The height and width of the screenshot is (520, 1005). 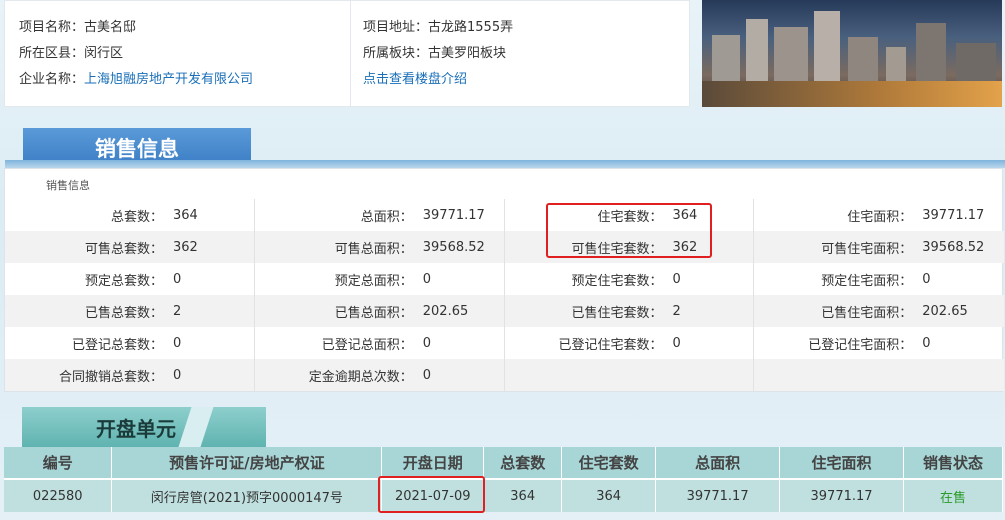 I want to click on sales-caption: 销售信息, so click(x=68, y=185).